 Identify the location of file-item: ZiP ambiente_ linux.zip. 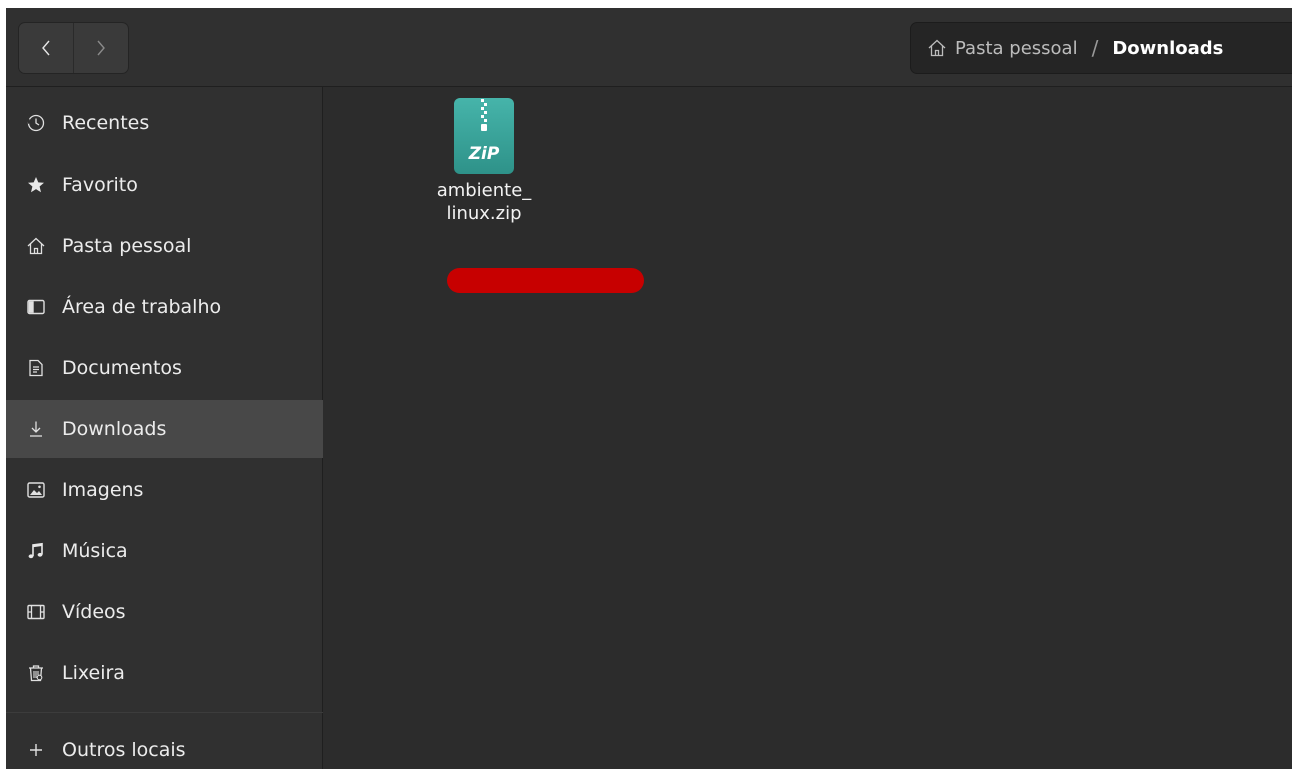
(515, 195).